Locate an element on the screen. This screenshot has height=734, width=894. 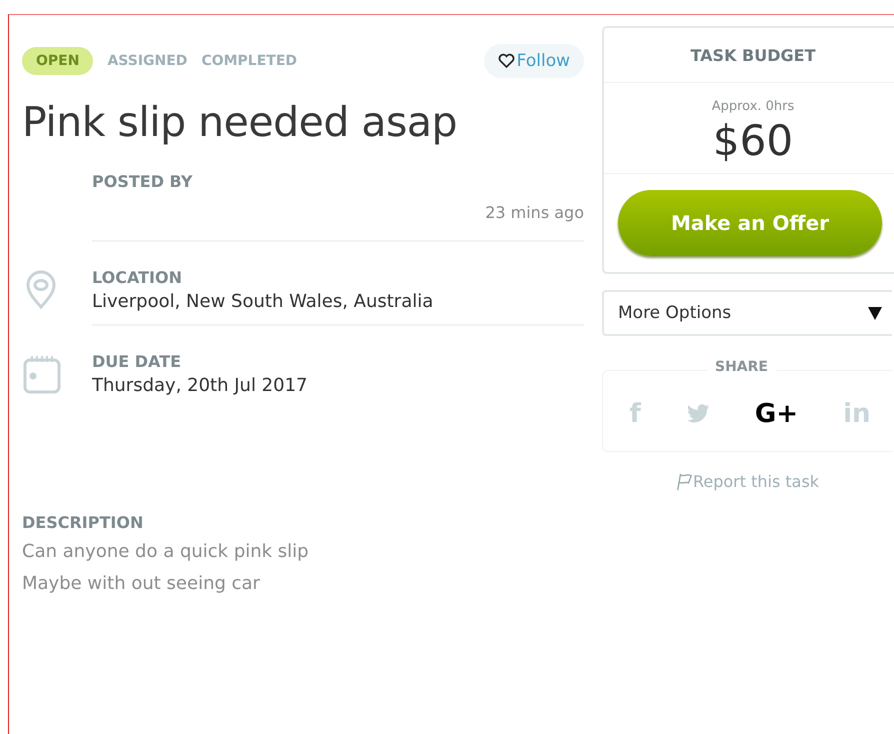
detail-value: Thursday, 20th Jul 2017 is located at coordinates (200, 385).